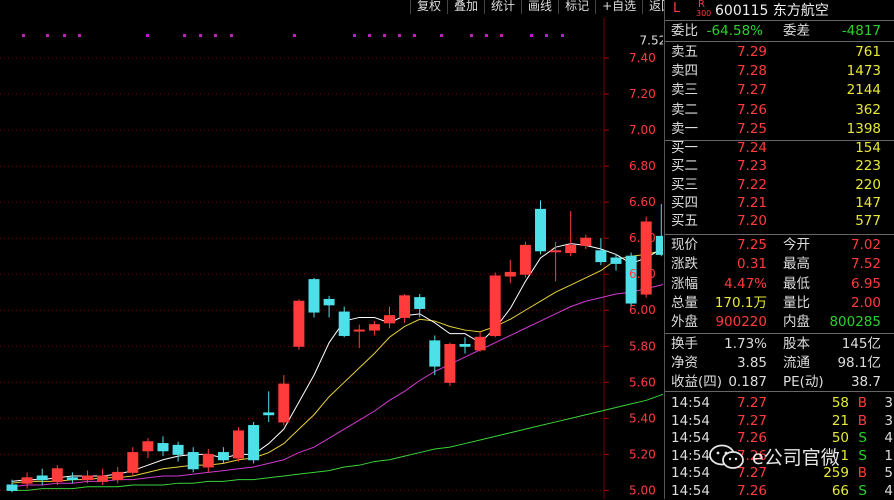 The height and width of the screenshot is (500, 894). Describe the element at coordinates (642, 238) in the screenshot. I see `price-tick-label: 6.40` at that location.